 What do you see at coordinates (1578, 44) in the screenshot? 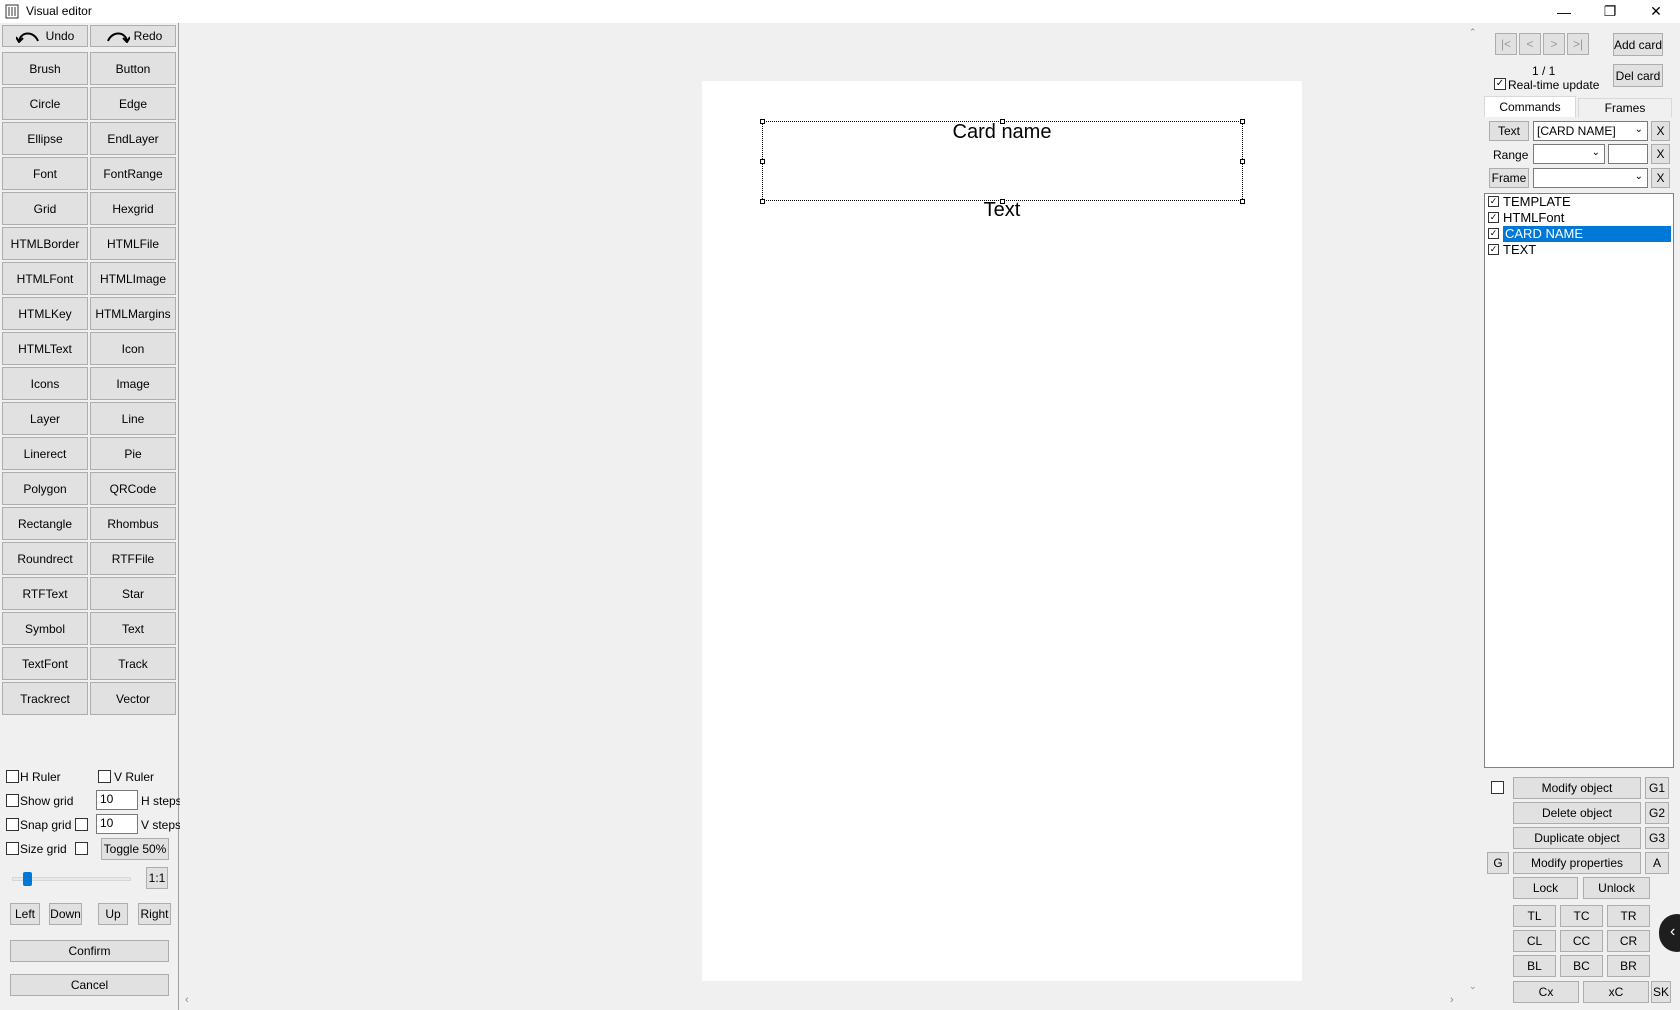
I see `nav-last-button: >|` at bounding box center [1578, 44].